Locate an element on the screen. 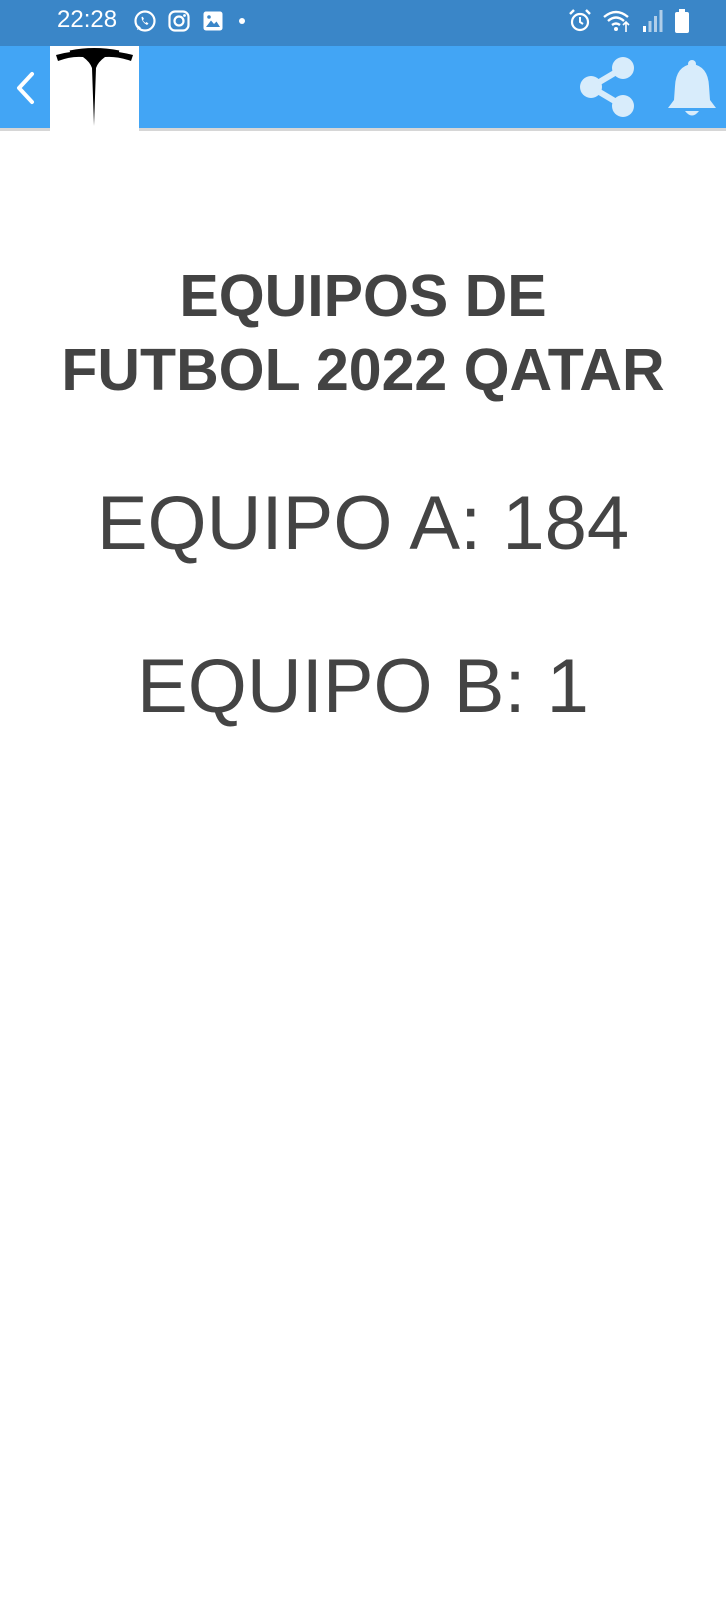  status-left-icons is located at coordinates (191, 21).